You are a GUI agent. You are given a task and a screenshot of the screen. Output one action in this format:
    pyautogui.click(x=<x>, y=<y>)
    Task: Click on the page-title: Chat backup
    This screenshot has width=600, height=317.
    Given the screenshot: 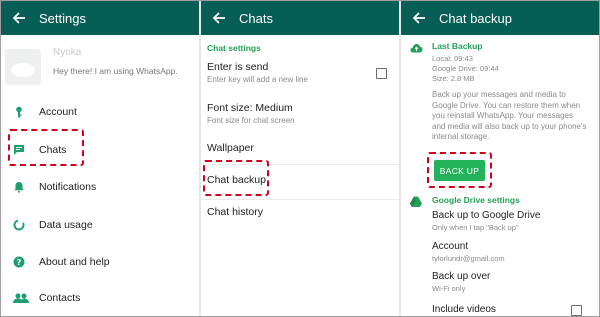 What is the action you would take?
    pyautogui.click(x=475, y=18)
    